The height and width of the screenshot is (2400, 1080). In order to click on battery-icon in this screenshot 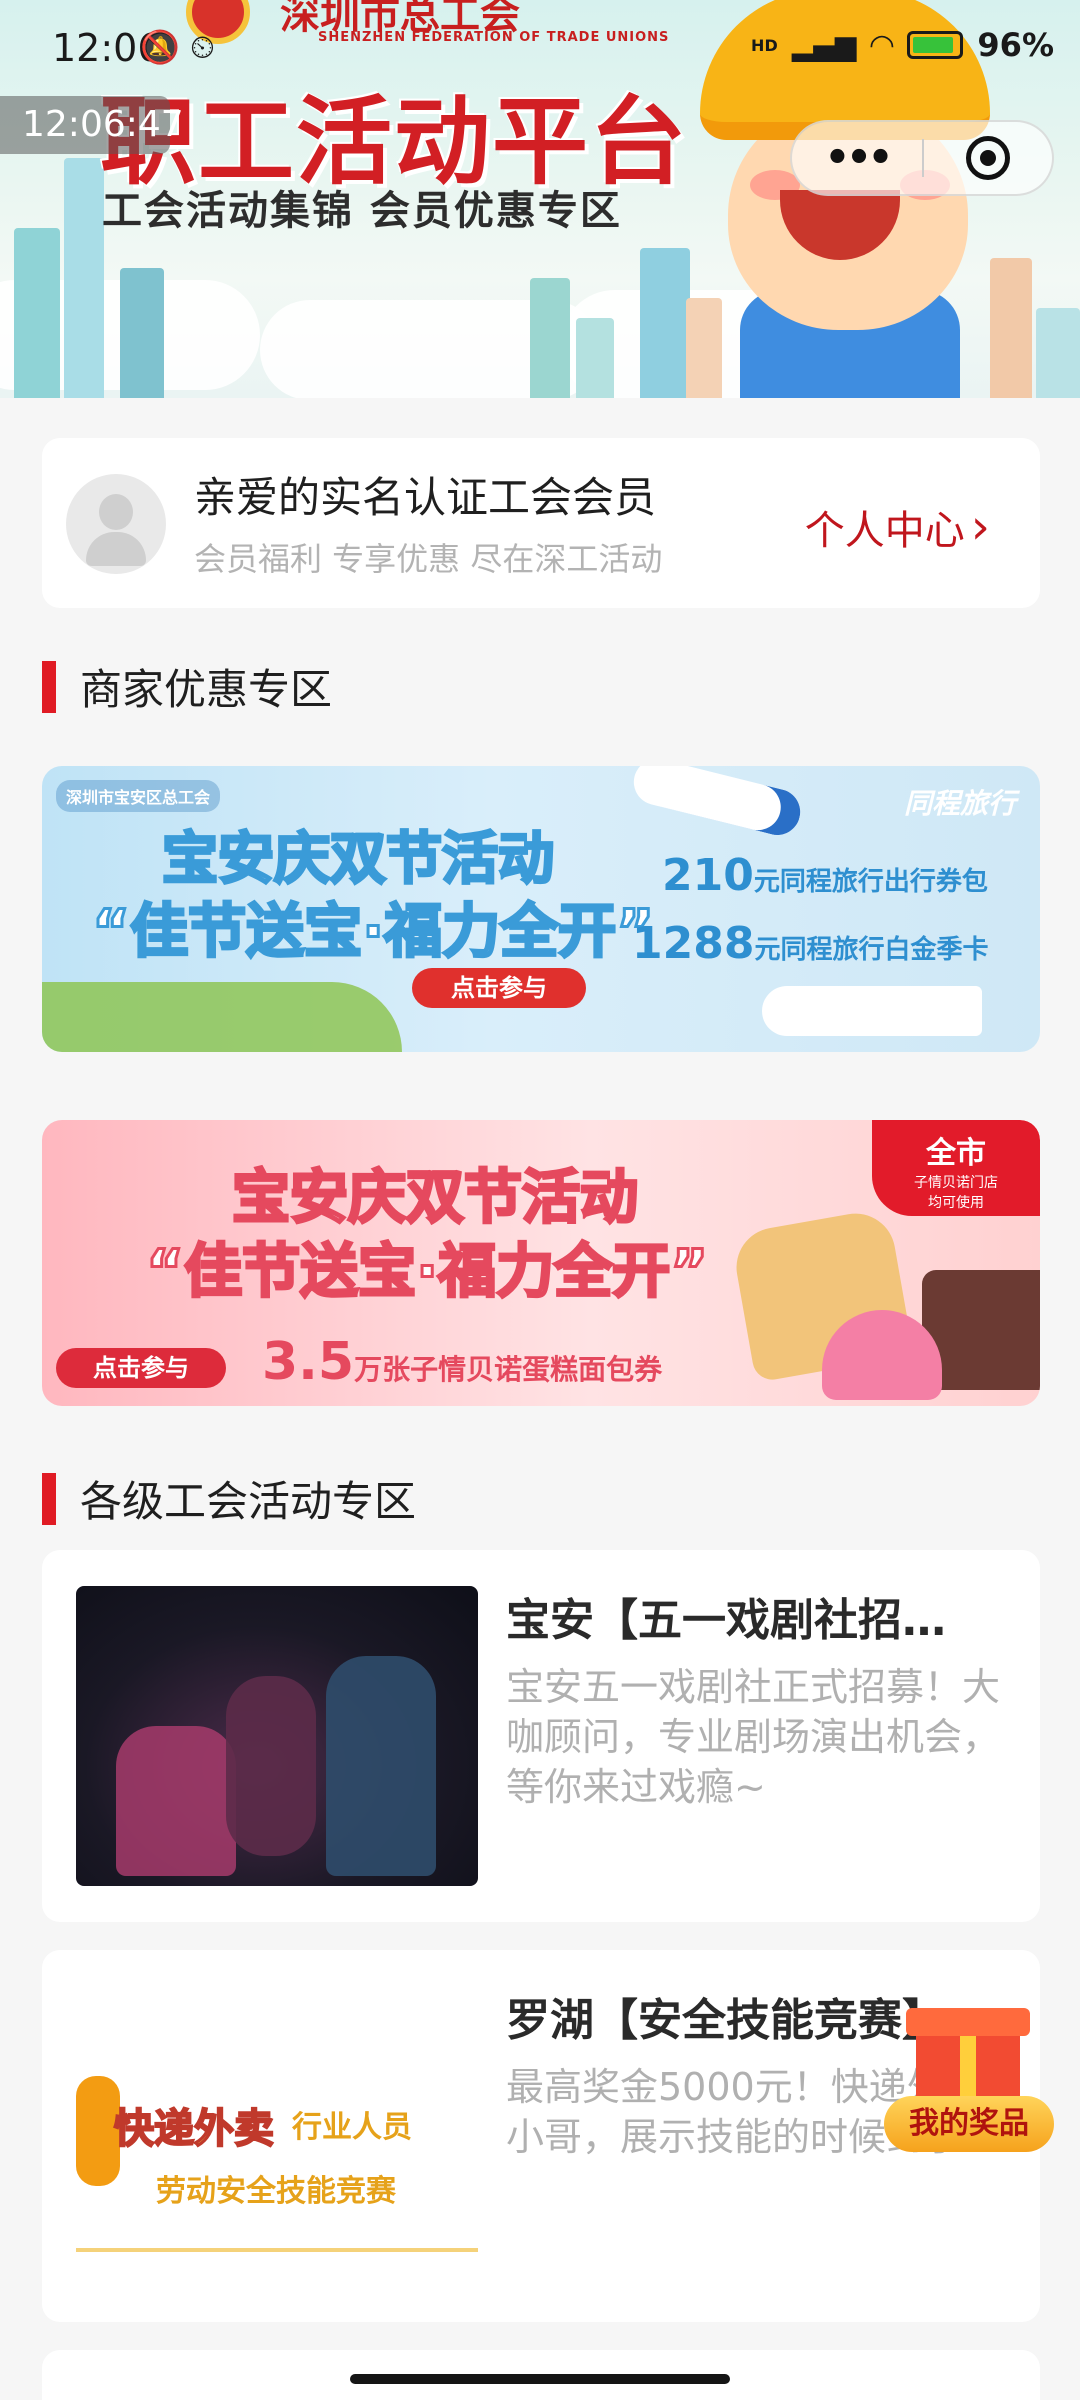, I will do `click(935, 45)`.